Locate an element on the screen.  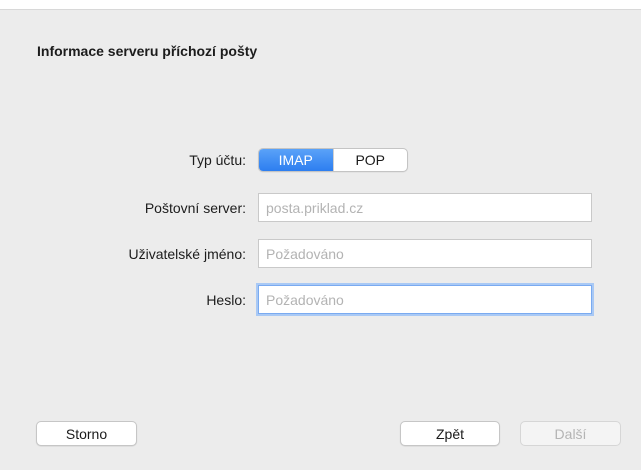
window-divider is located at coordinates (320, 9).